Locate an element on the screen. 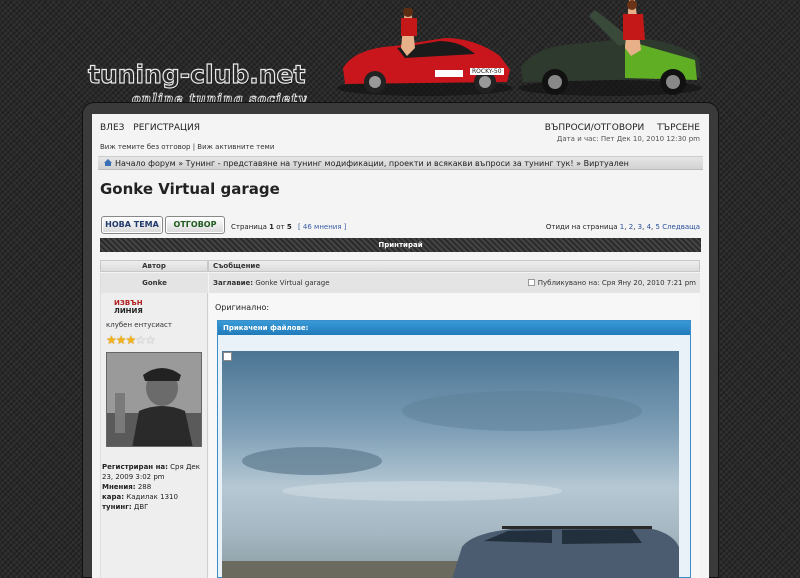 This screenshot has width=800, height=578. print-button: Принтирай is located at coordinates (400, 245).